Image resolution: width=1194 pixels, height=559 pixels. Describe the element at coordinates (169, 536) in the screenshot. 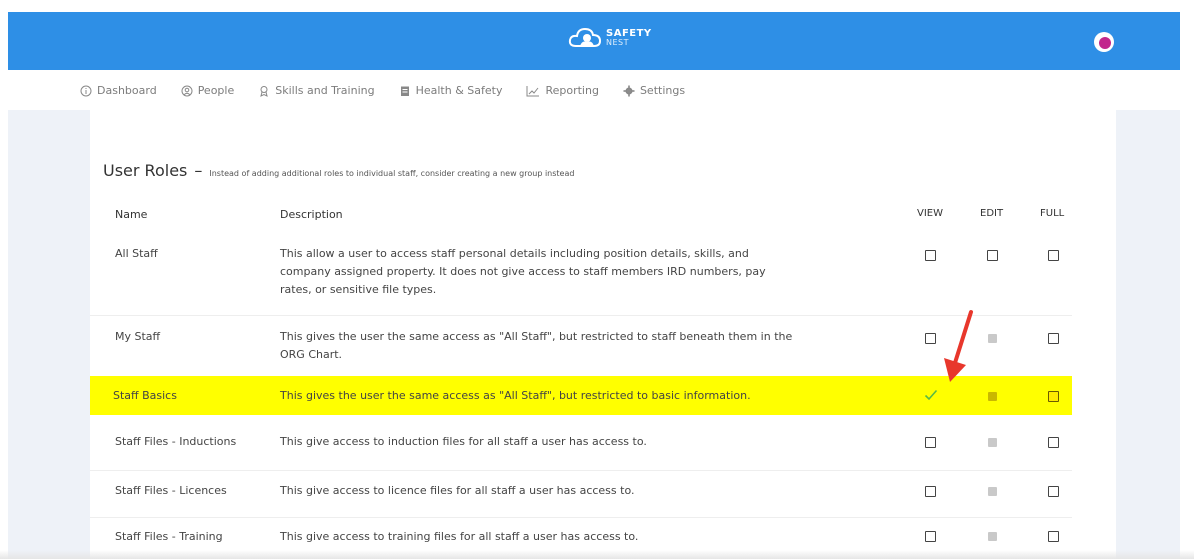

I see `row-name: Staff Files - Training` at that location.